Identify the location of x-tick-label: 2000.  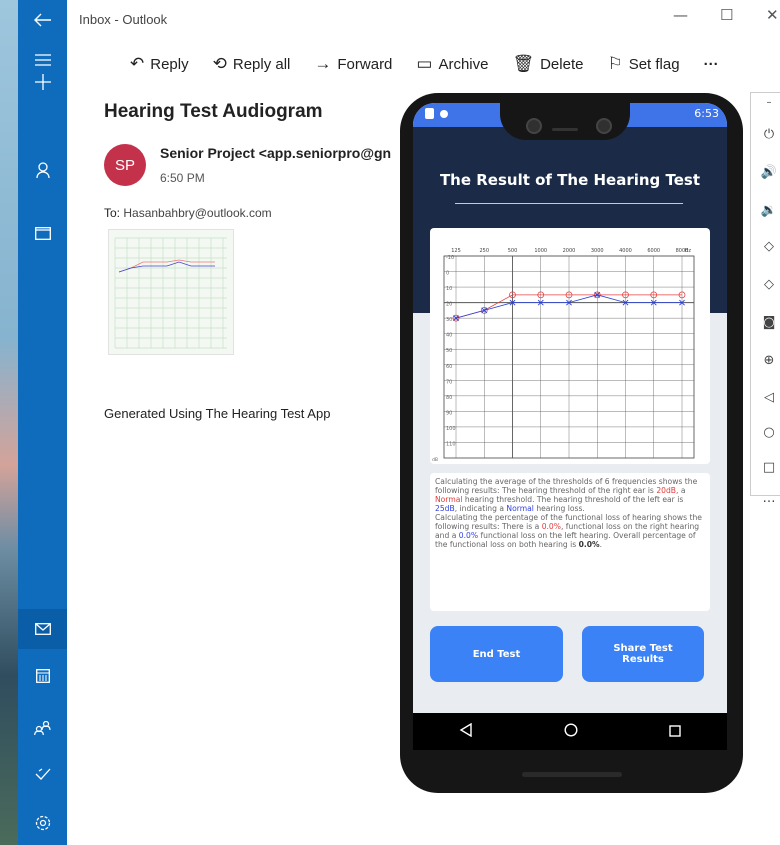
(569, 251).